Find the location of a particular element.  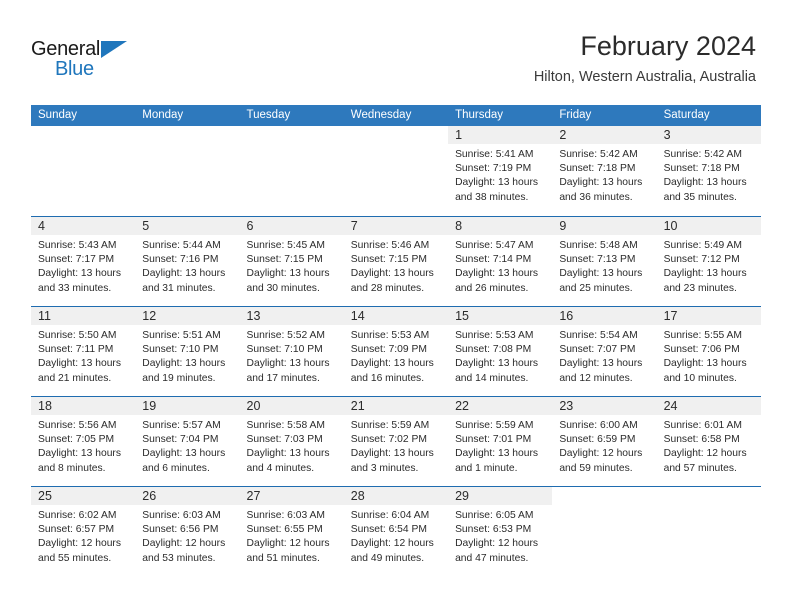

sunset-text: Sunset: 7:02 PM is located at coordinates (388, 440).